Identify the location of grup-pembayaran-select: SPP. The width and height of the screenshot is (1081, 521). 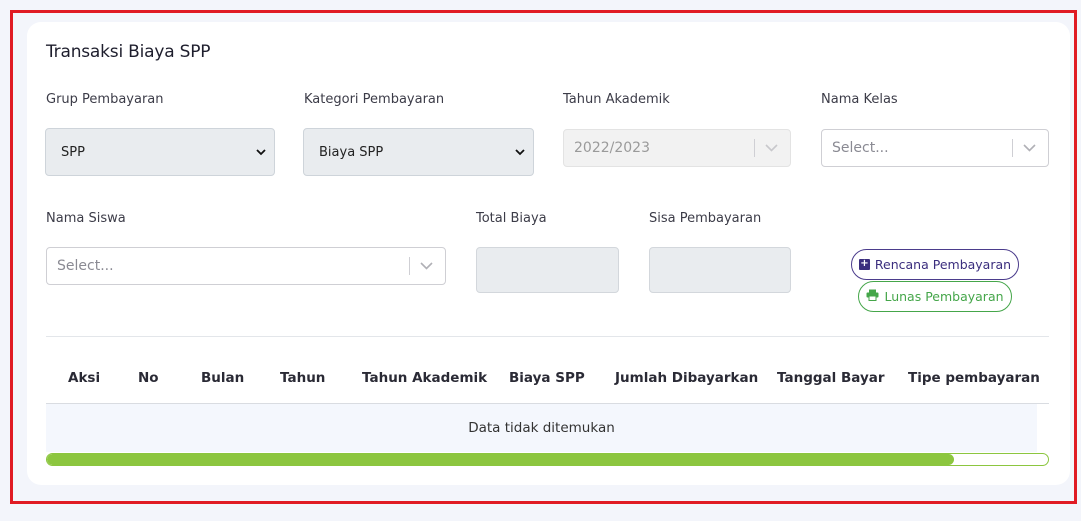
(160, 152).